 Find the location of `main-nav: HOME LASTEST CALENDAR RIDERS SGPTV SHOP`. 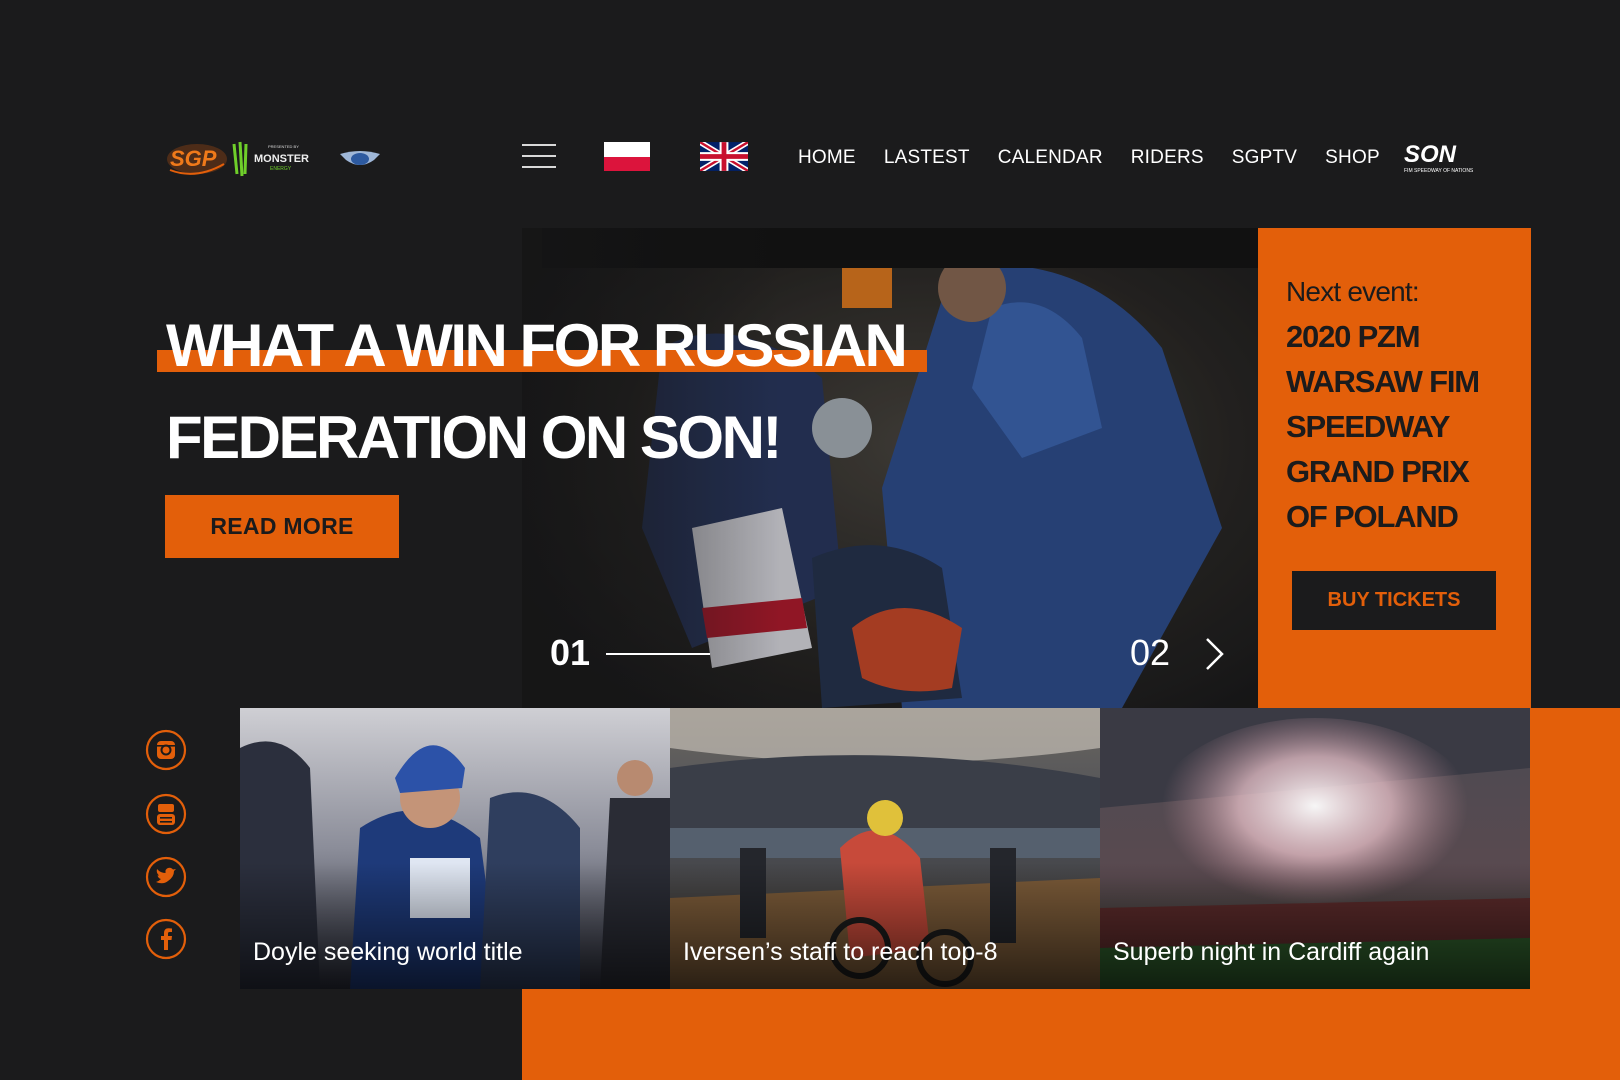

main-nav: HOME LASTEST CALENDAR RIDERS SGPTV SHOP is located at coordinates (1089, 158).